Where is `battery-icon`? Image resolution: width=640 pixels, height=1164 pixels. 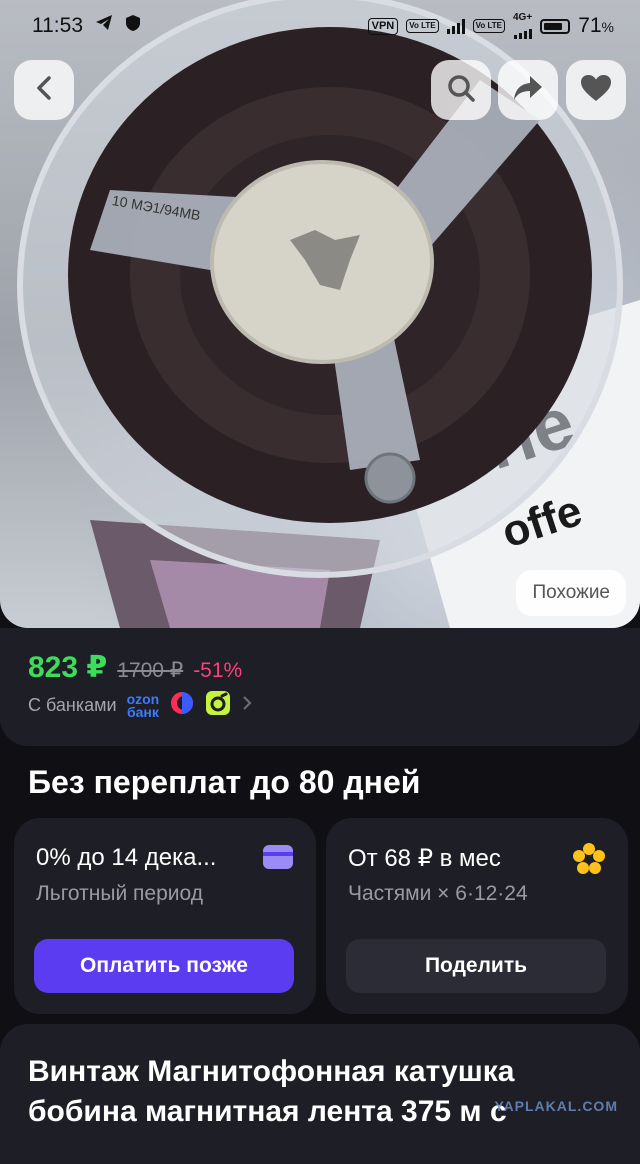 battery-icon is located at coordinates (555, 26).